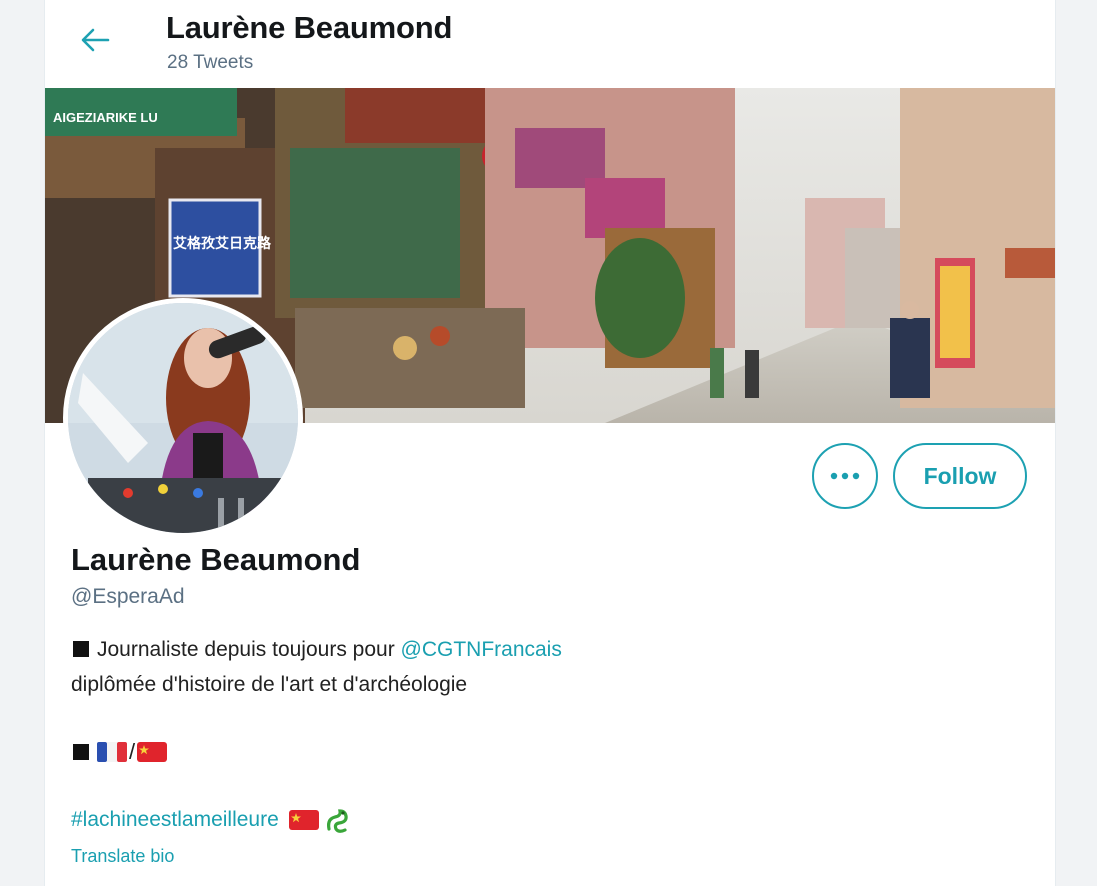 Image resolution: width=1097 pixels, height=886 pixels. I want to click on bio-text: Journaliste depuis toujours pour, so click(249, 649).